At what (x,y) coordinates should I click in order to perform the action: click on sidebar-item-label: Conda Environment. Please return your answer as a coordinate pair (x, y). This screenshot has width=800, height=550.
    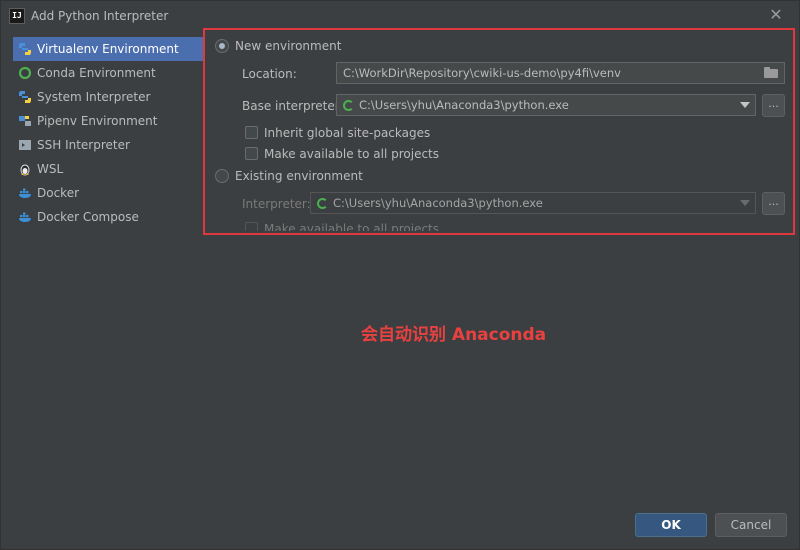
    Looking at the image, I should click on (96, 73).